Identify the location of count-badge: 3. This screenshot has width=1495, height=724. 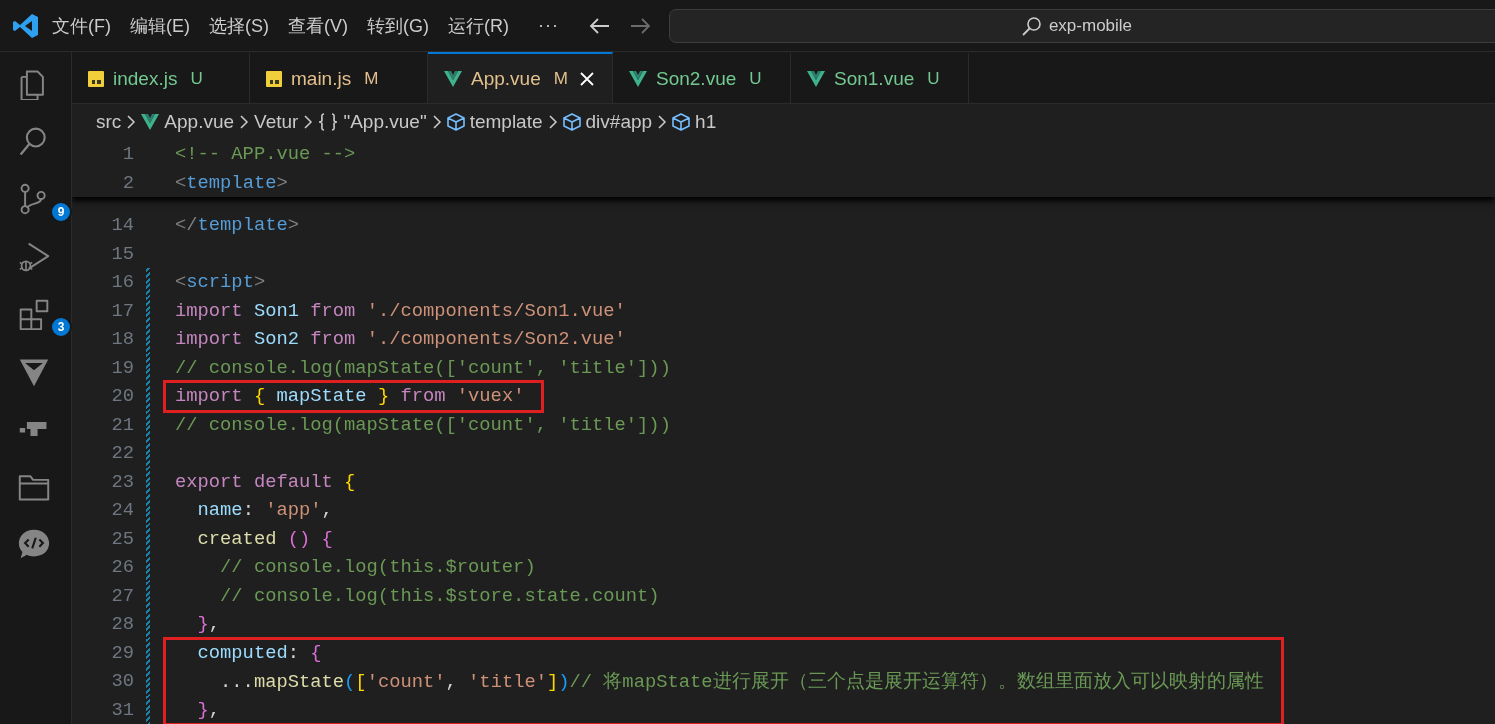
(61, 327).